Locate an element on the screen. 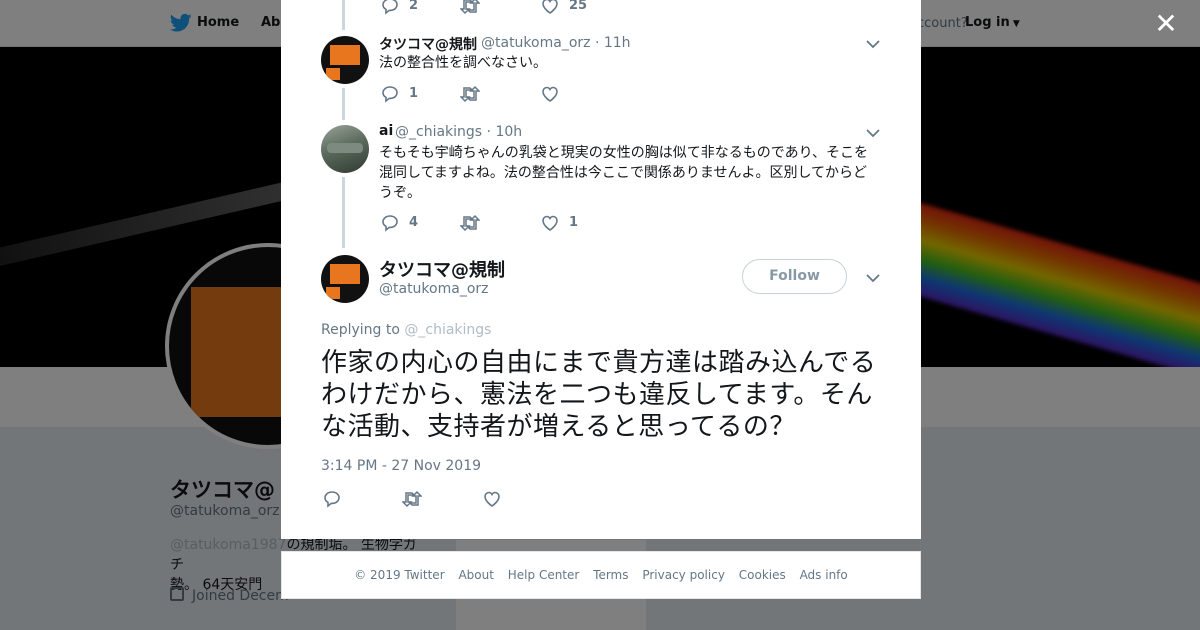 This screenshot has height=630, width=1200. tweet-time: 11h is located at coordinates (617, 43).